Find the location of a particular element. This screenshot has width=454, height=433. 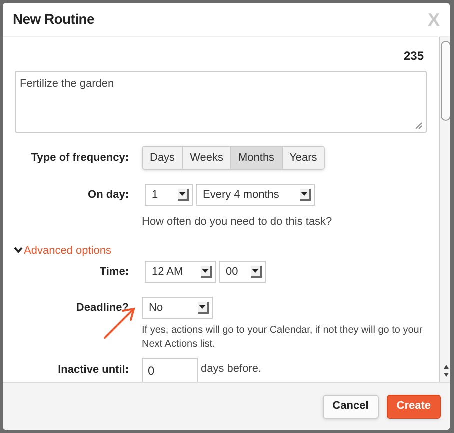

character-count: 235 is located at coordinates (413, 56).